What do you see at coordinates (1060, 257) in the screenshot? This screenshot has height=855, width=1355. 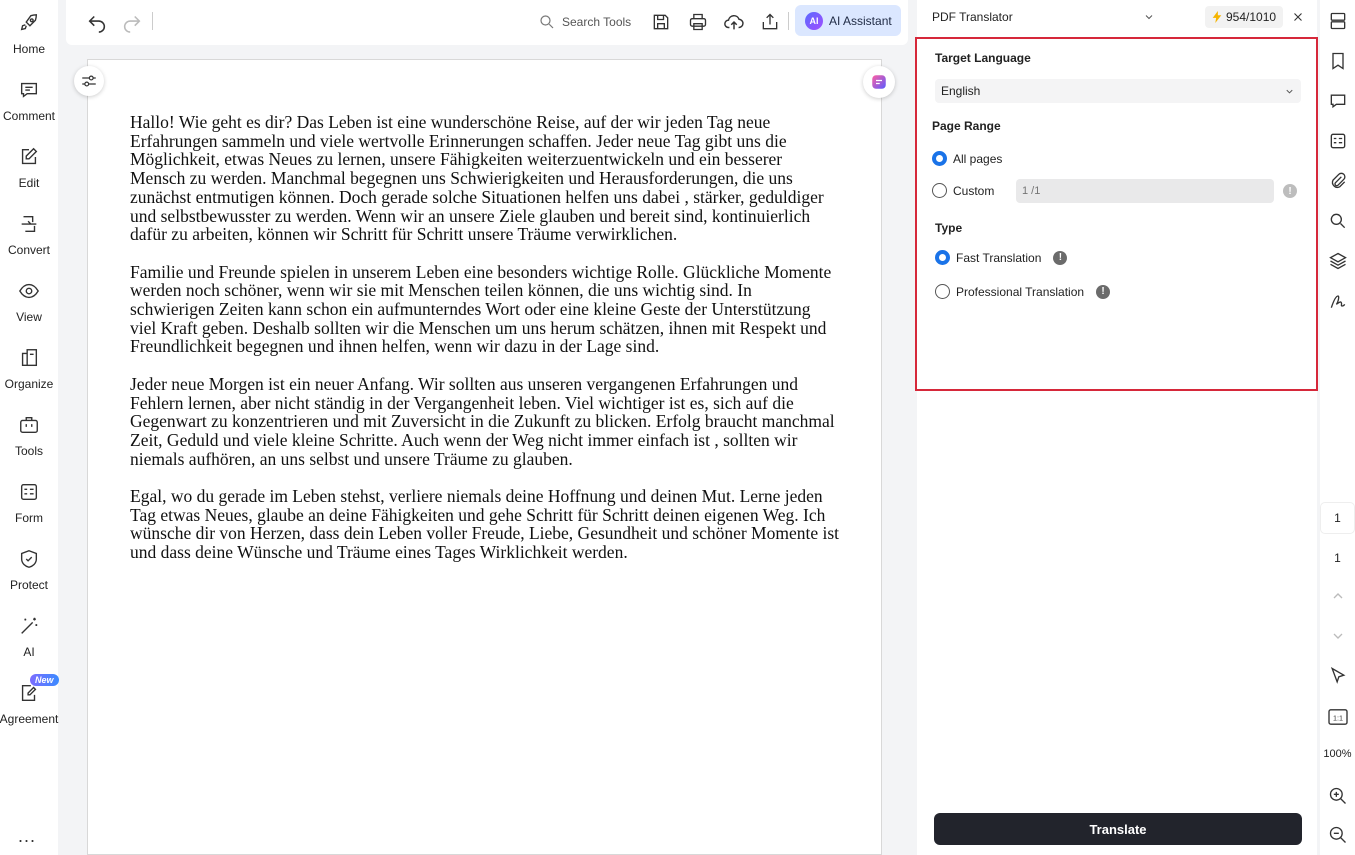 I see `fast-translation-info-icon: !` at bounding box center [1060, 257].